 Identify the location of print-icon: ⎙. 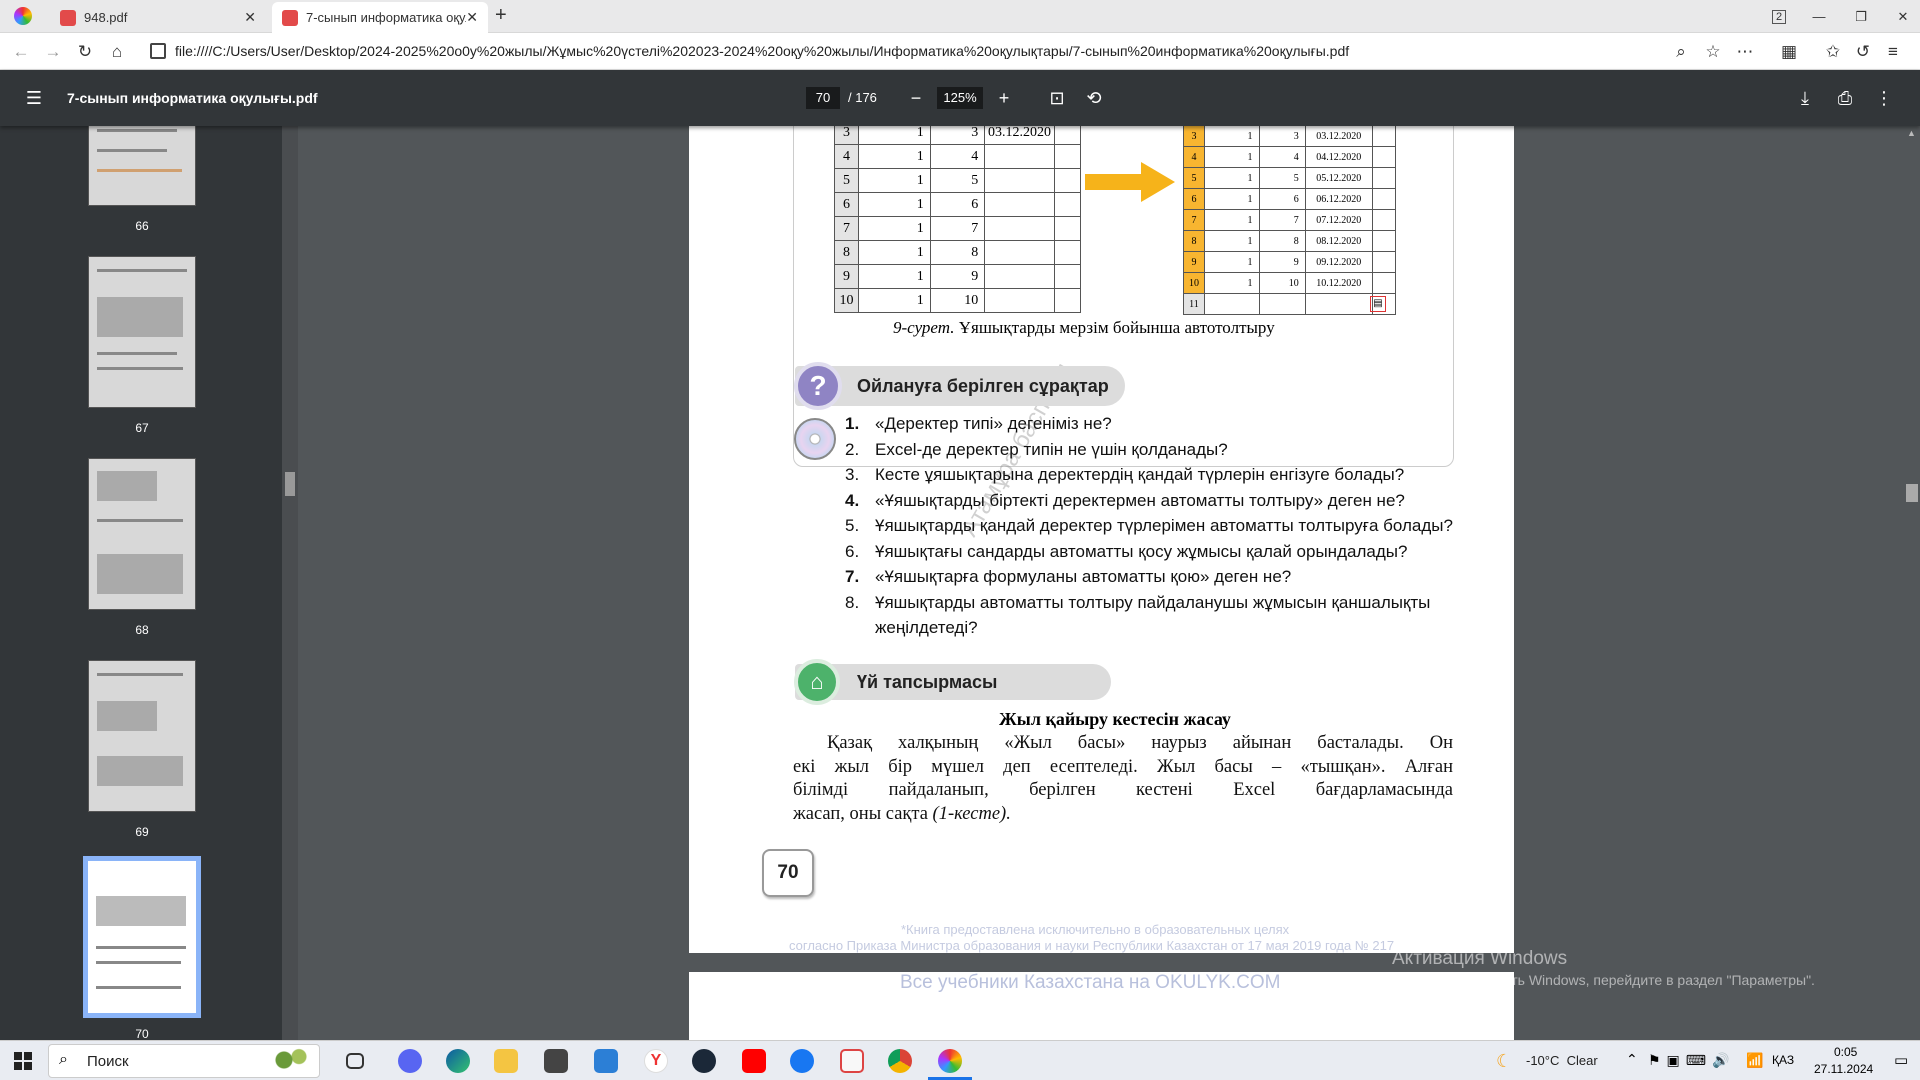
(1845, 98).